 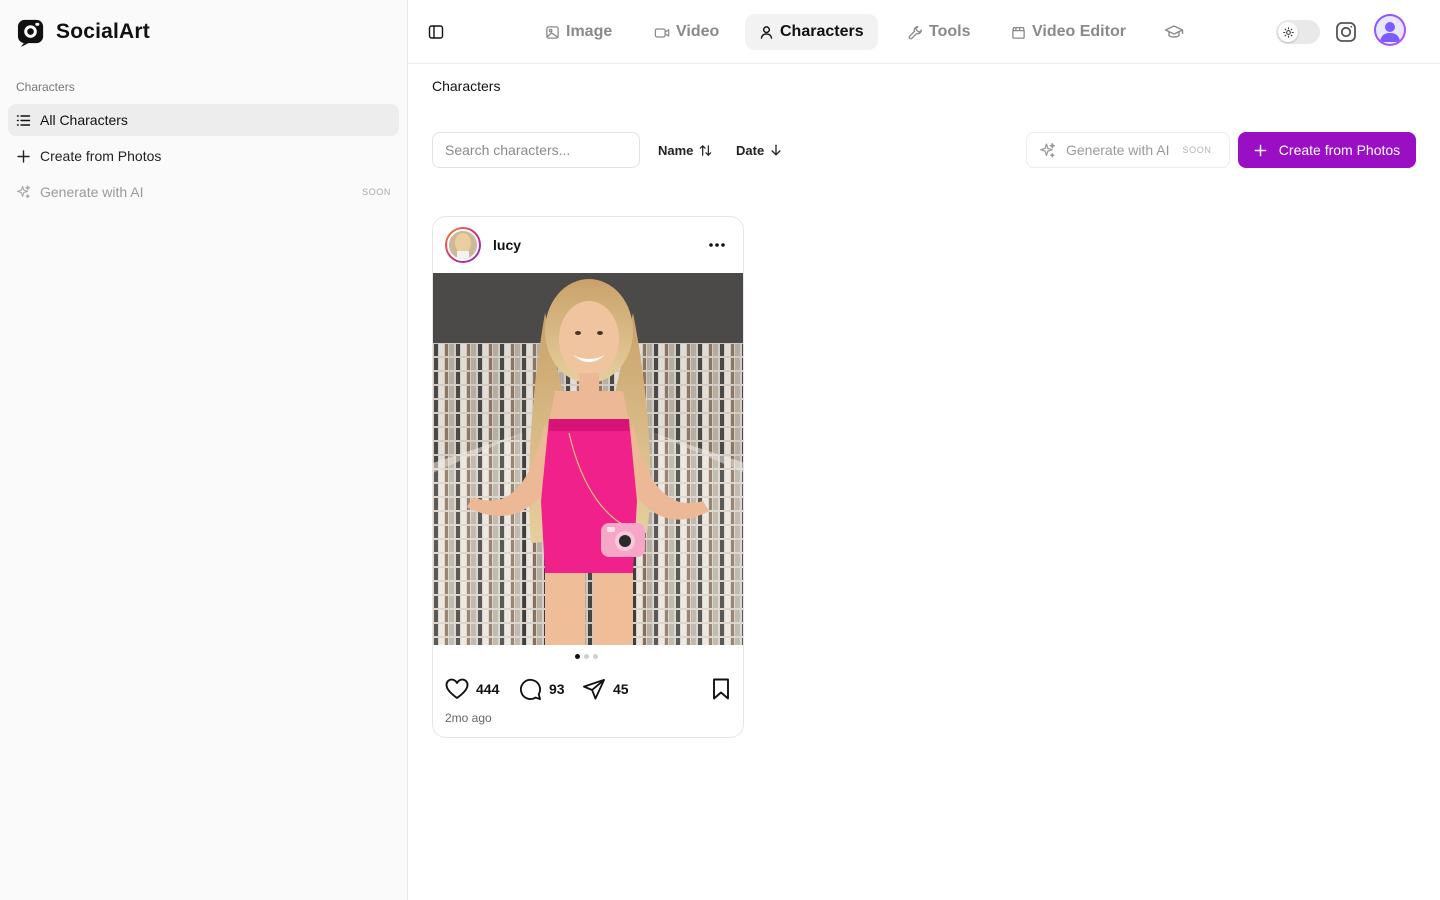 I want to click on tab-video: Video, so click(x=686, y=32).